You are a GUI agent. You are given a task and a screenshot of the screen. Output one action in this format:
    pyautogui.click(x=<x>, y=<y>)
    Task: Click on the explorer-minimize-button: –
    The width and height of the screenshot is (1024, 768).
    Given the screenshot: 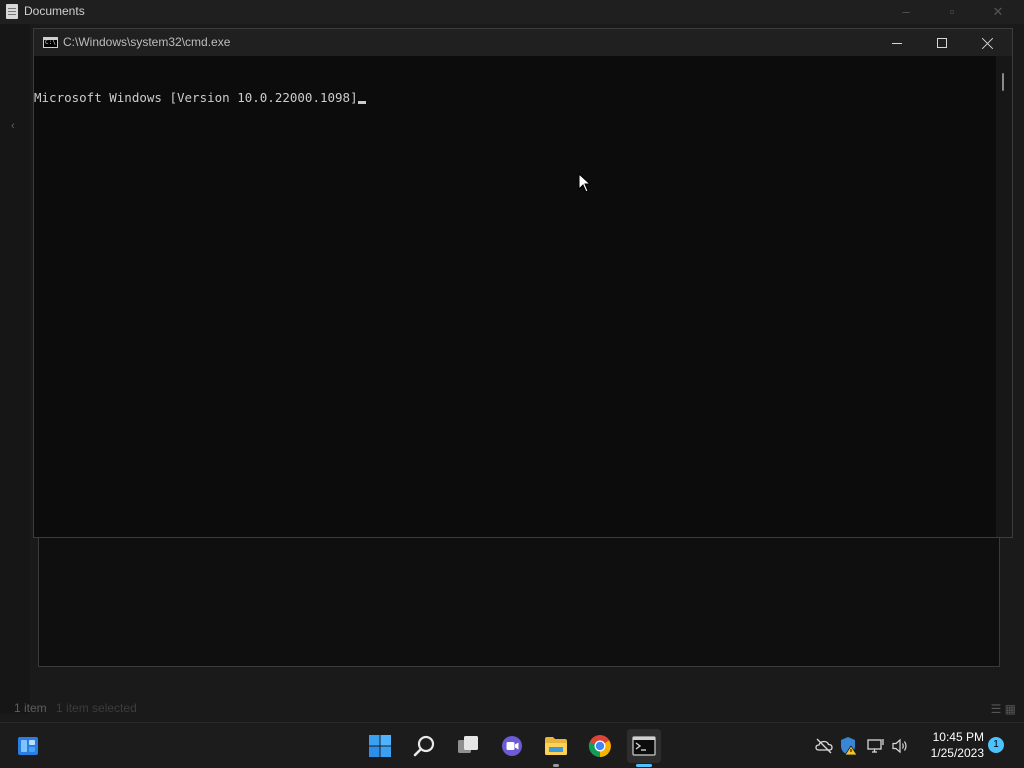 What is the action you would take?
    pyautogui.click(x=906, y=12)
    